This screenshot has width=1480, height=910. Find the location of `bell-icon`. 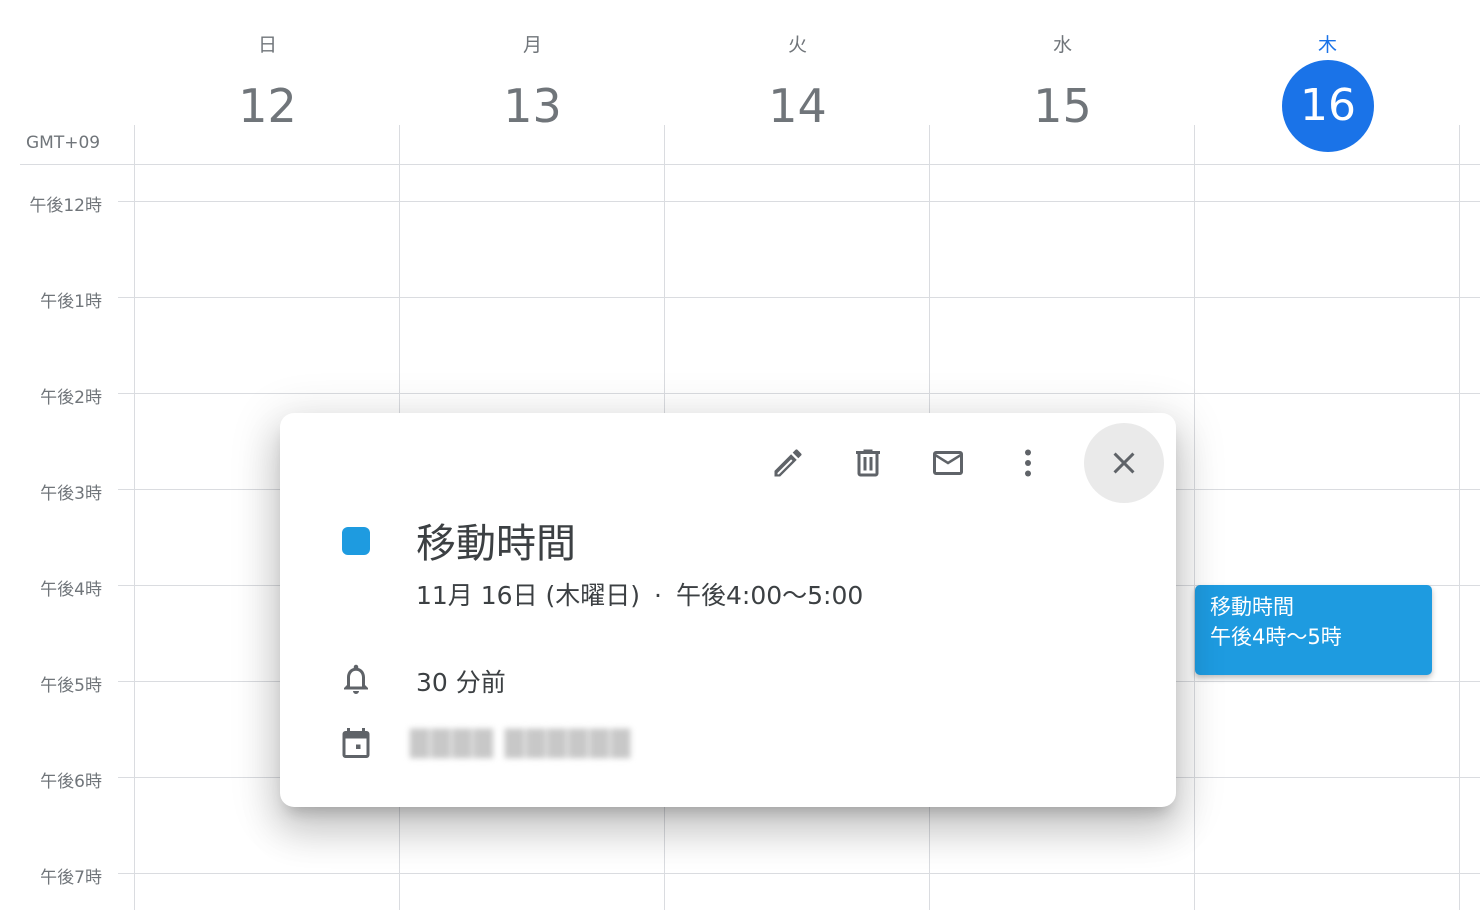

bell-icon is located at coordinates (356, 679).